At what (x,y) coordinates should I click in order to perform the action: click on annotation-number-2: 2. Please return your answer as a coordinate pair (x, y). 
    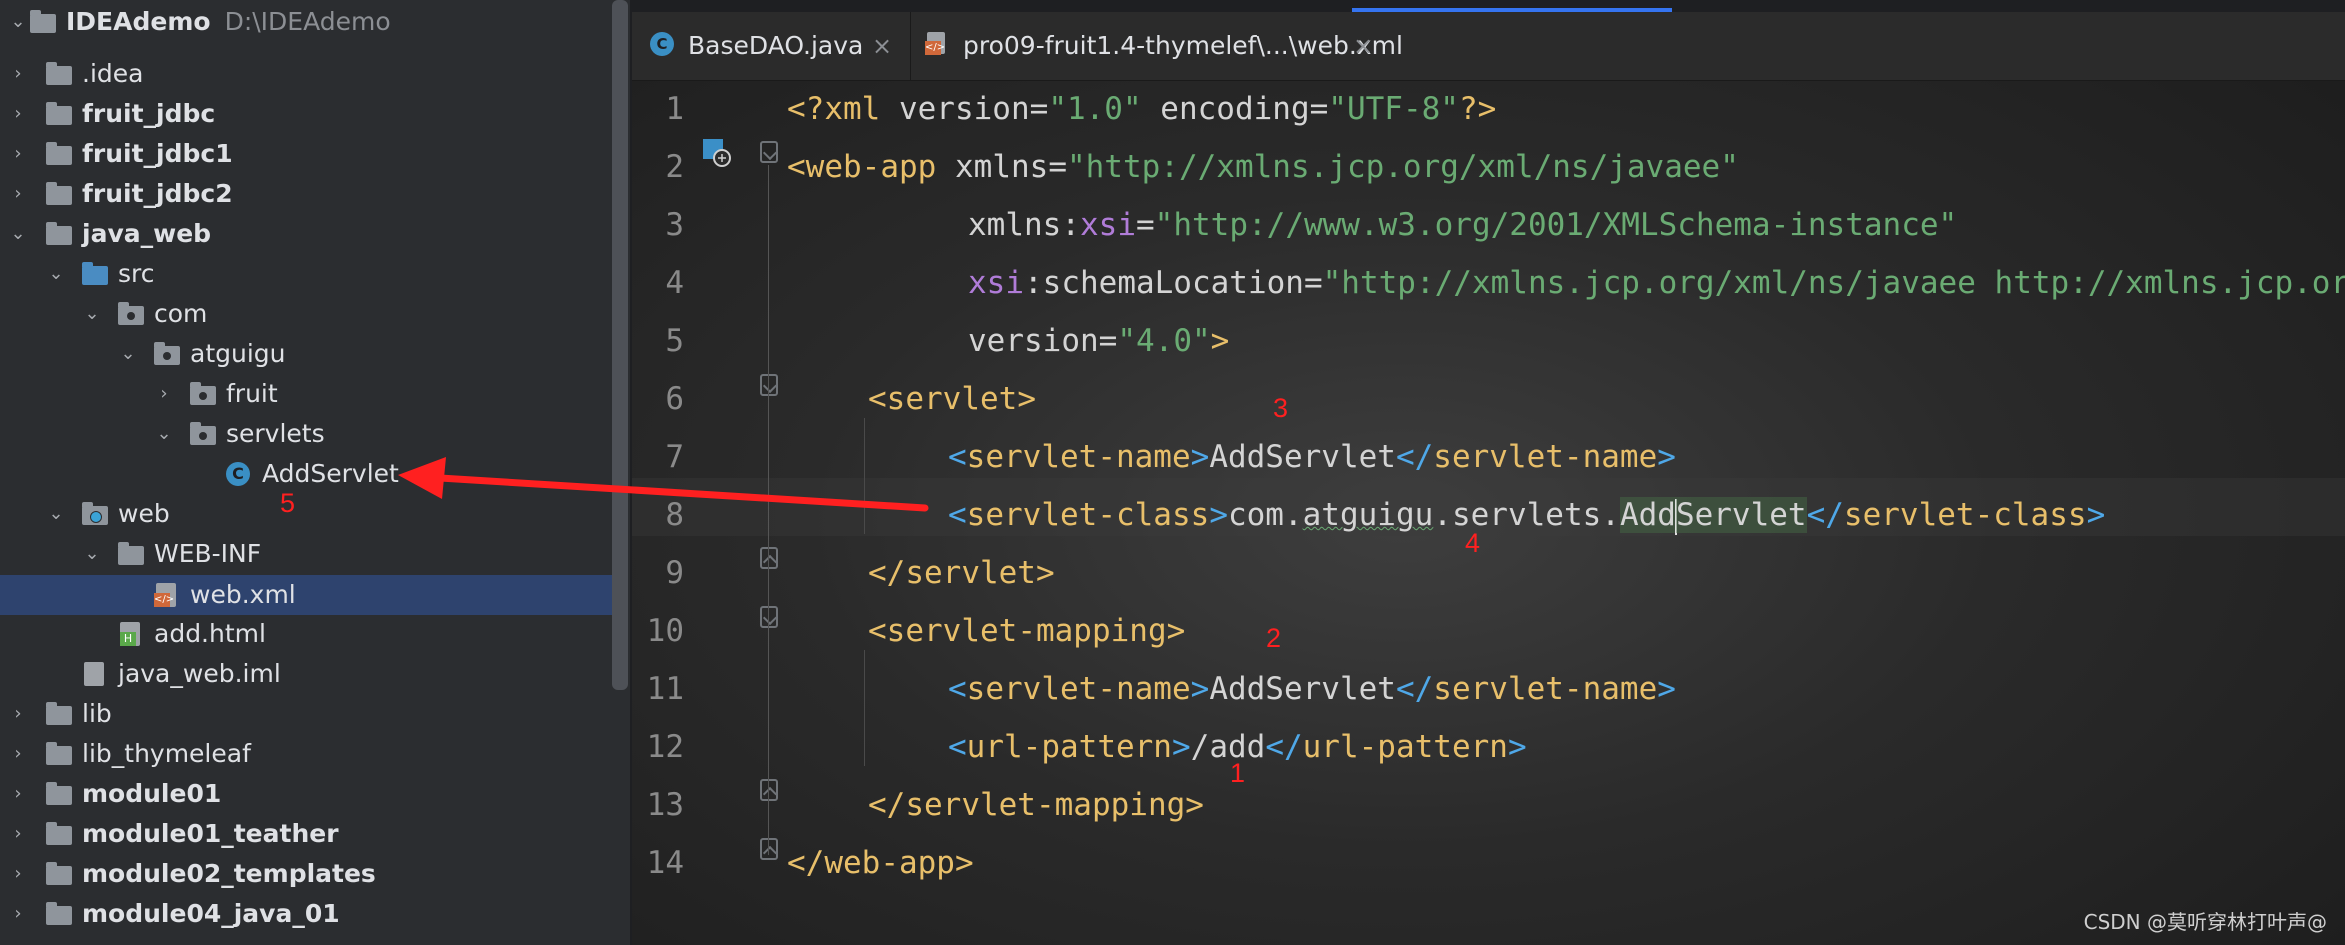
    Looking at the image, I should click on (1274, 638).